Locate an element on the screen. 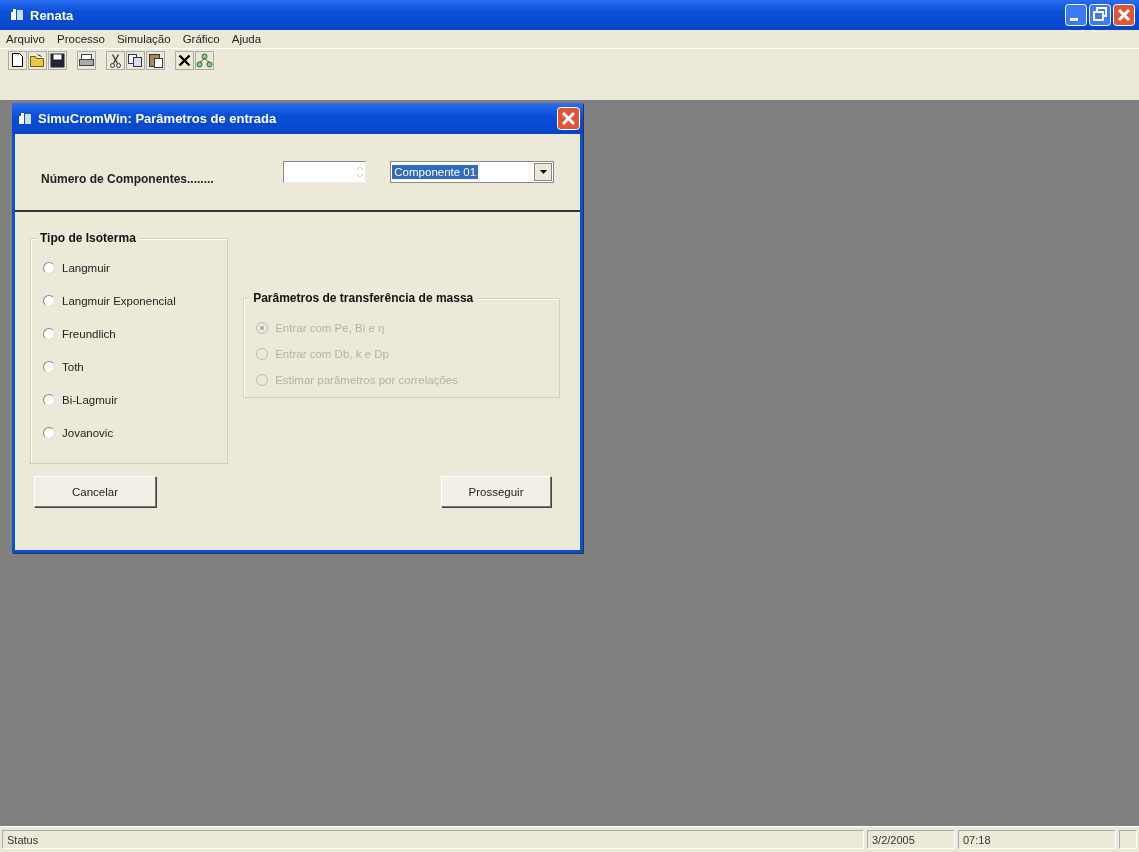 This screenshot has width=1139, height=852. copy-icon is located at coordinates (135, 60).